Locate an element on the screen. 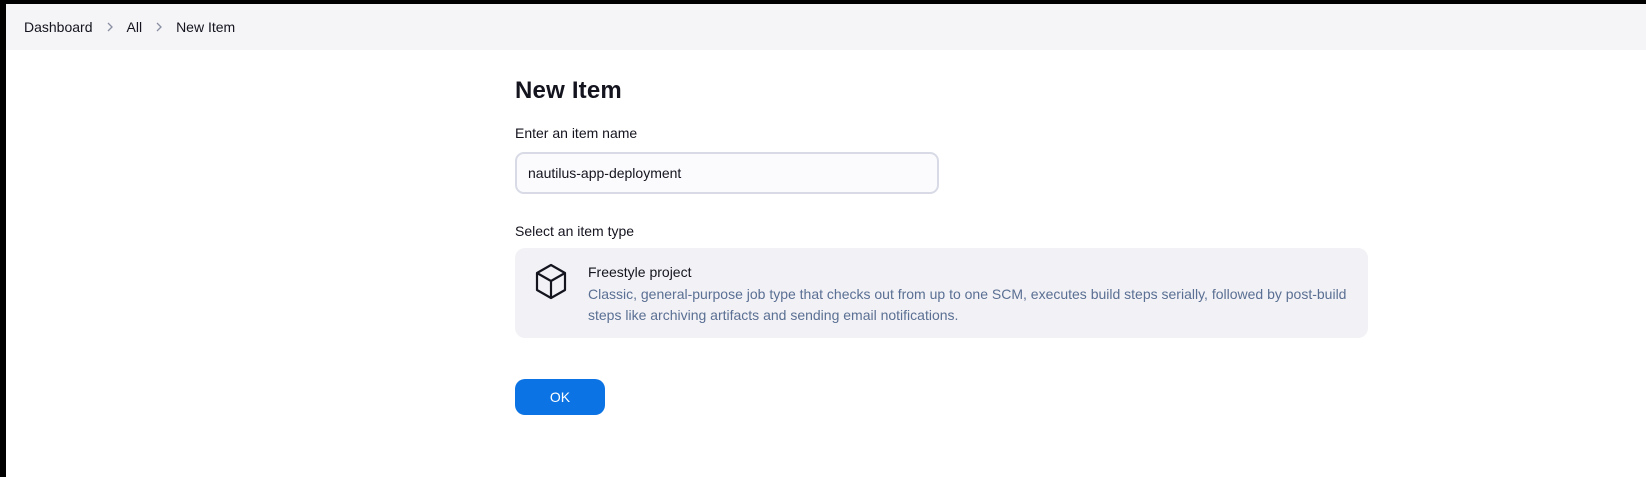 The image size is (1646, 477). breadcrumb-dashboard: Dashboard is located at coordinates (58, 27).